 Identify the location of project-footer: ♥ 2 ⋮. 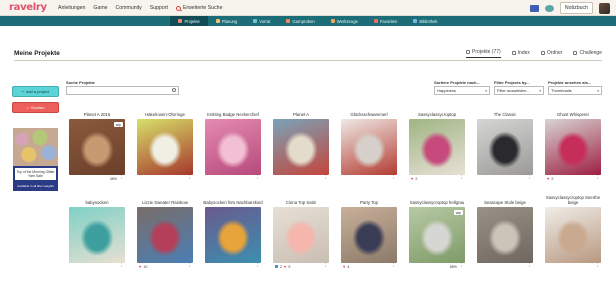
(573, 178).